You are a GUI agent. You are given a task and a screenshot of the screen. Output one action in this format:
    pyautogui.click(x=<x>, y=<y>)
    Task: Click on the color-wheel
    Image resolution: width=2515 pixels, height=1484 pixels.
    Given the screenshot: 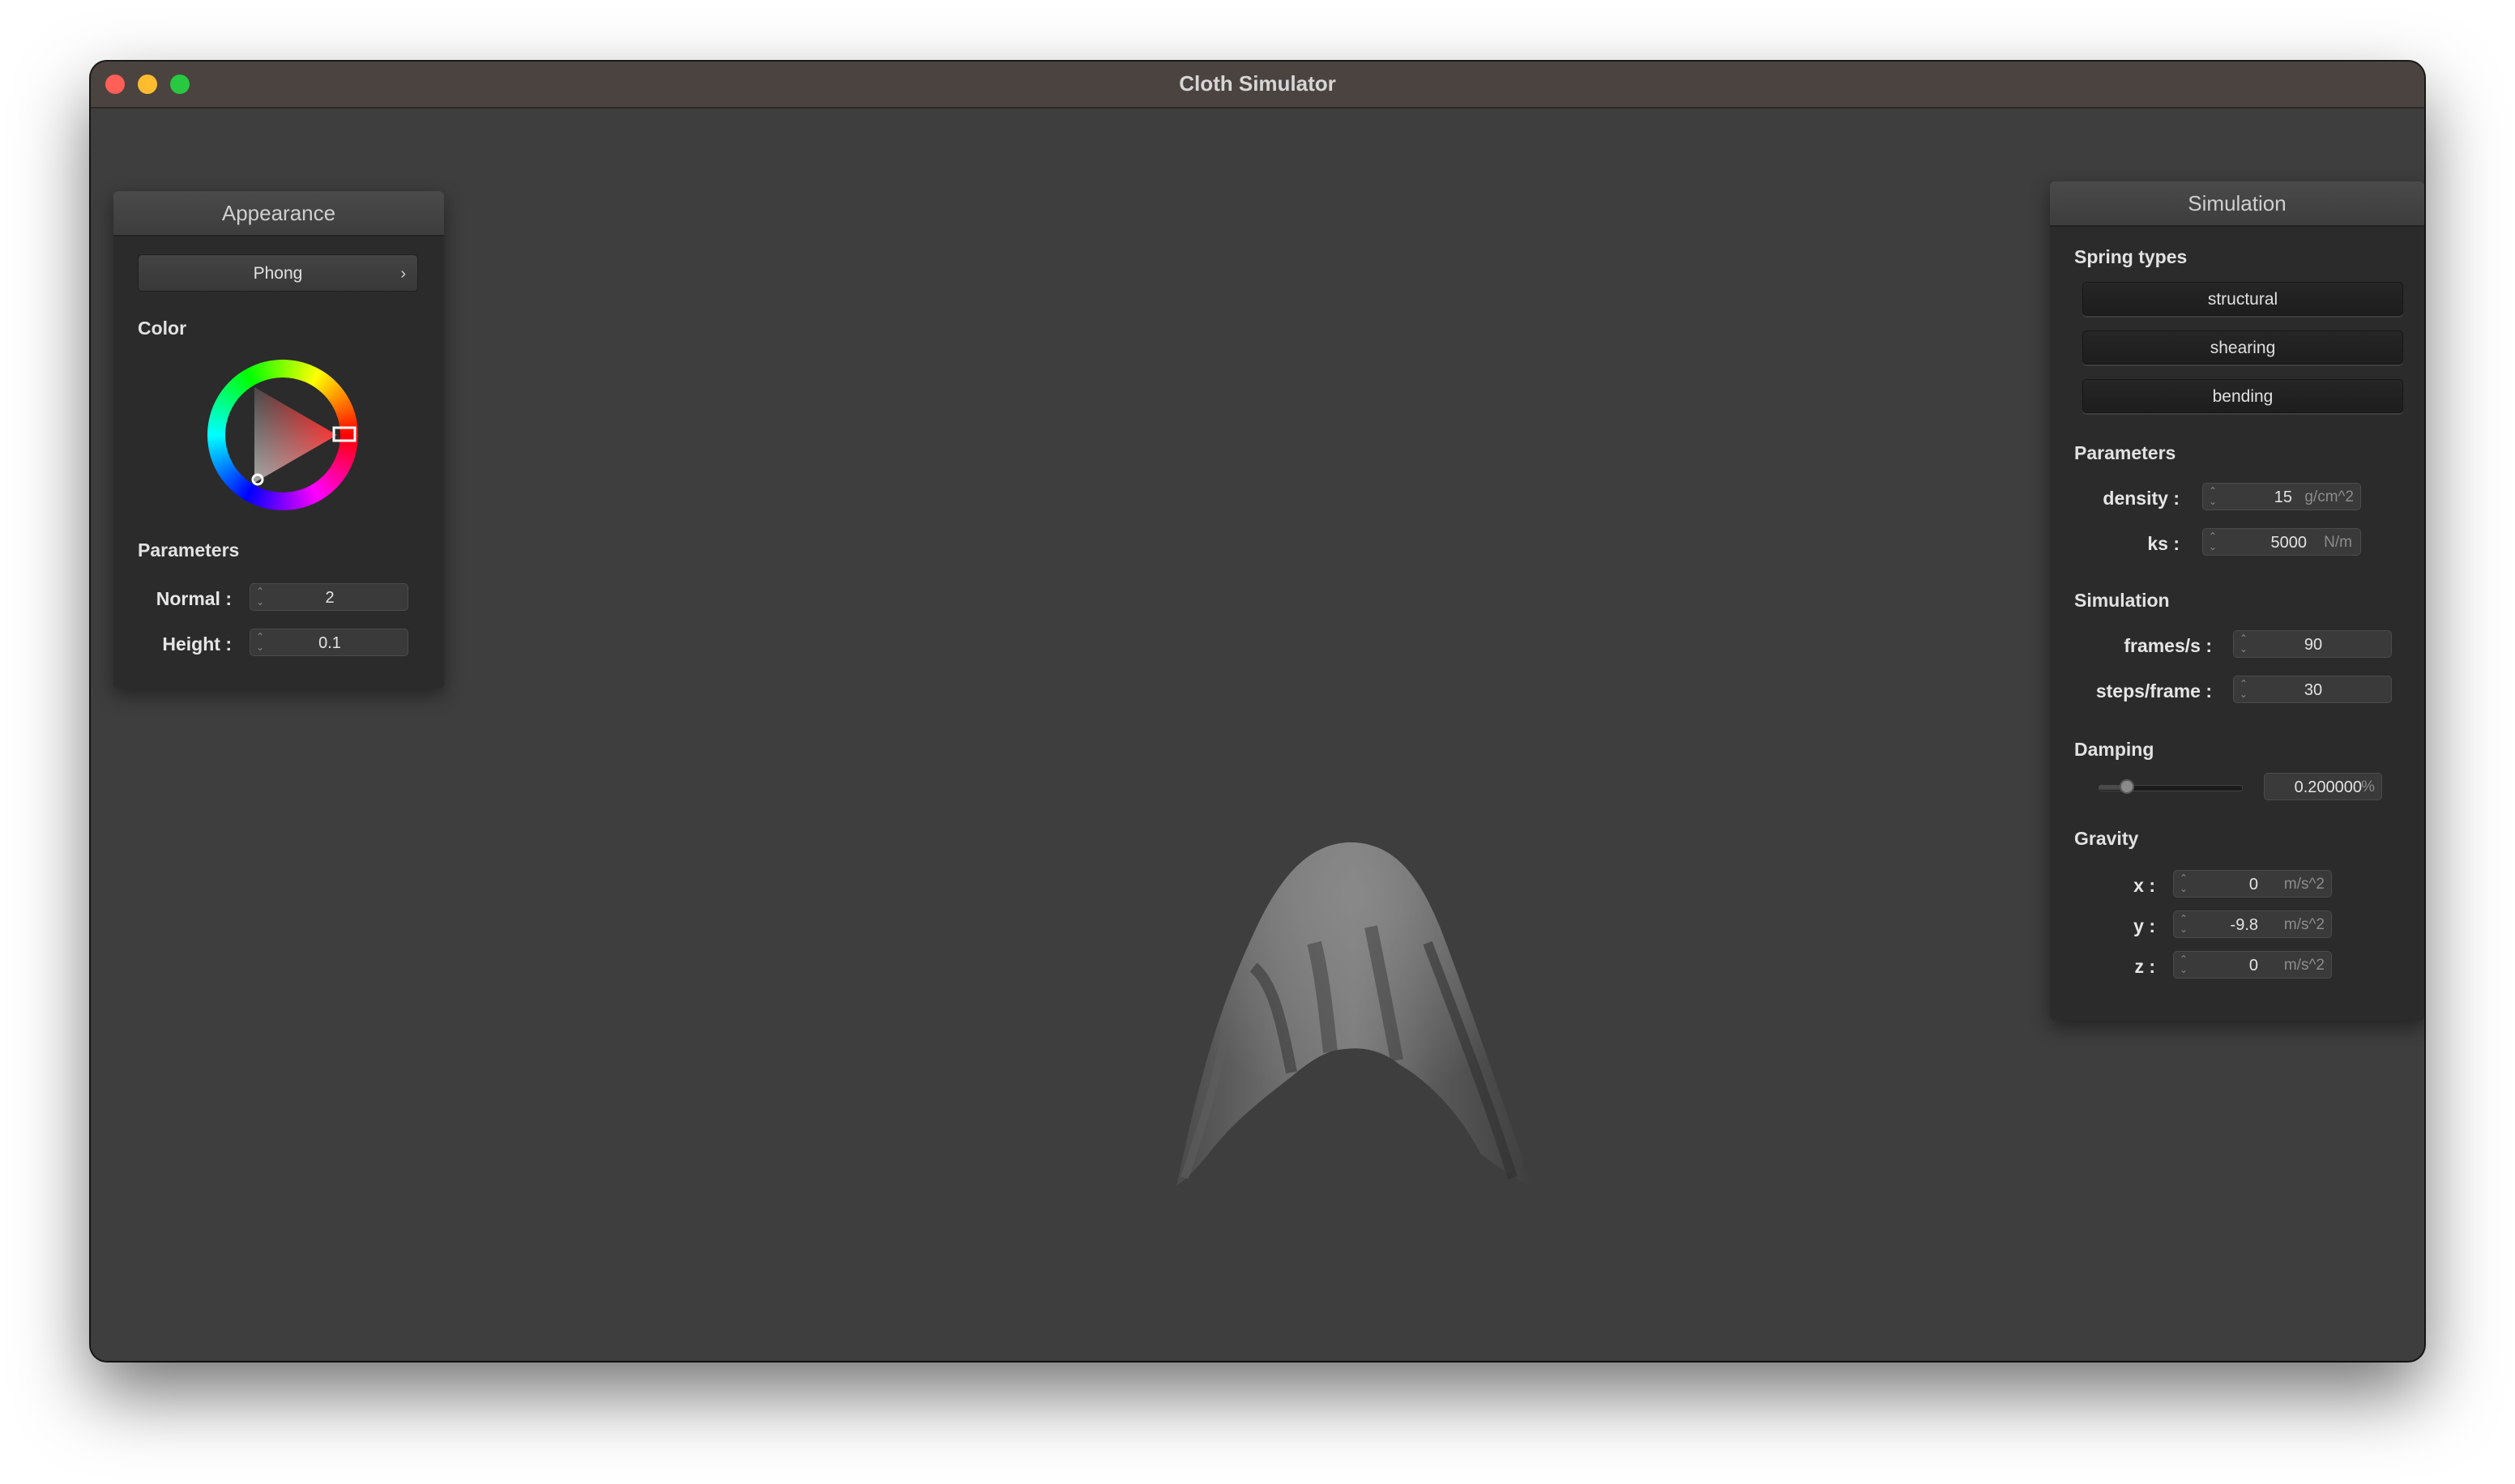 What is the action you would take?
    pyautogui.click(x=283, y=435)
    